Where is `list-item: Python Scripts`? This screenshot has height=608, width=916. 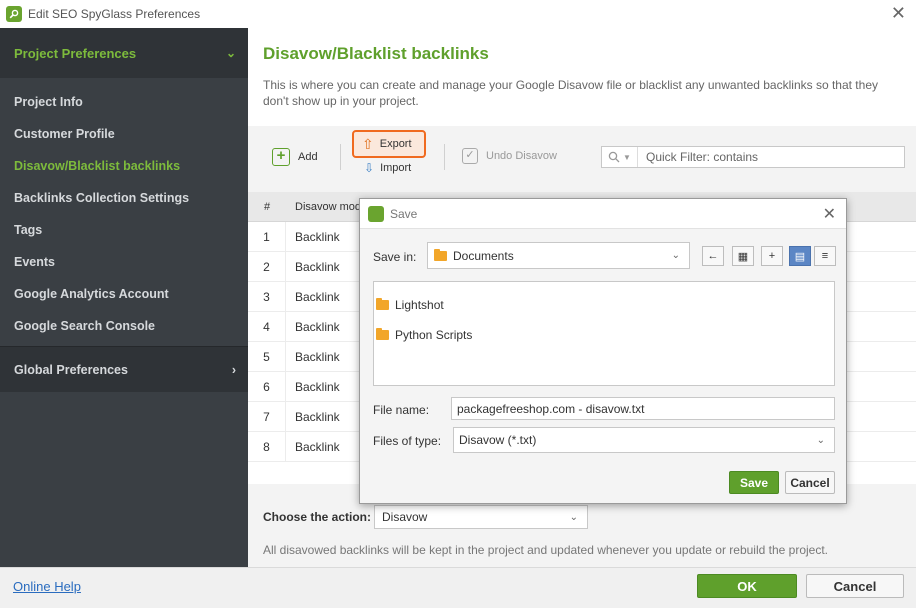
list-item: Python Scripts is located at coordinates (604, 335).